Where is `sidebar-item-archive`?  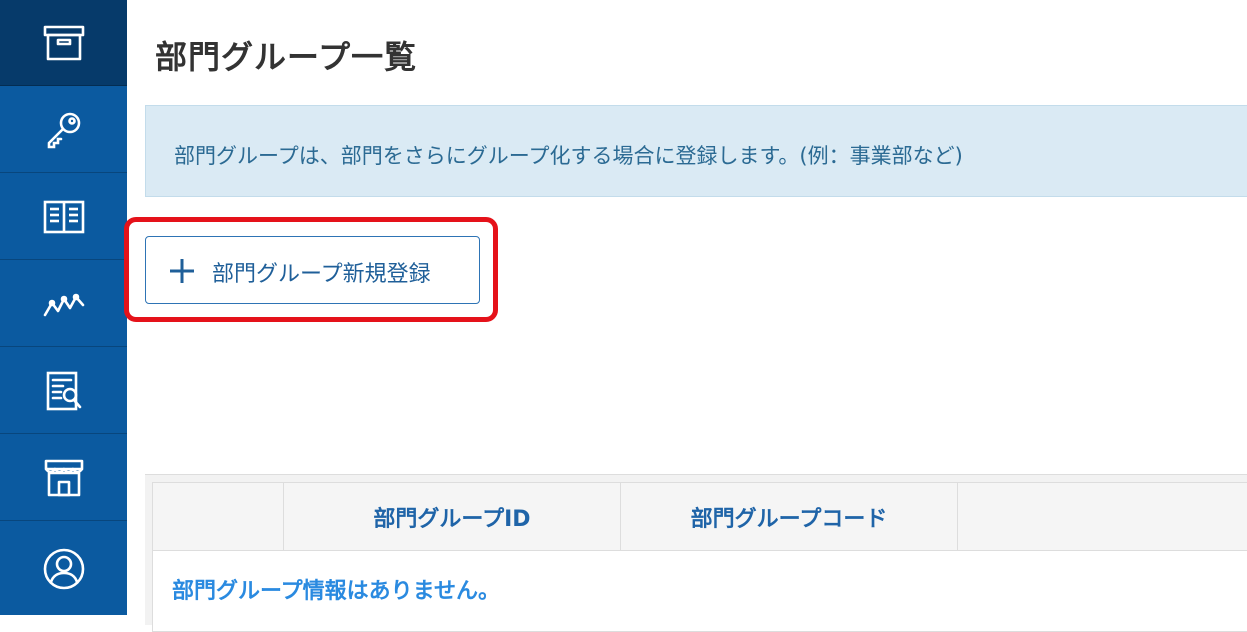 sidebar-item-archive is located at coordinates (63, 43).